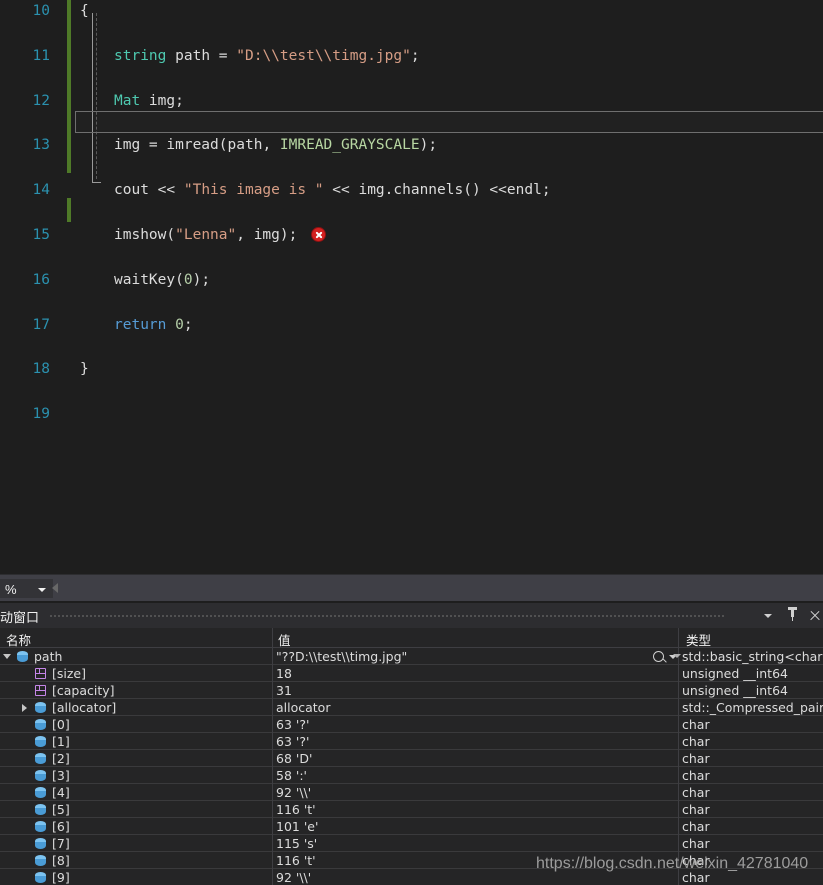  I want to click on variable-value: 115 's', so click(475, 843).